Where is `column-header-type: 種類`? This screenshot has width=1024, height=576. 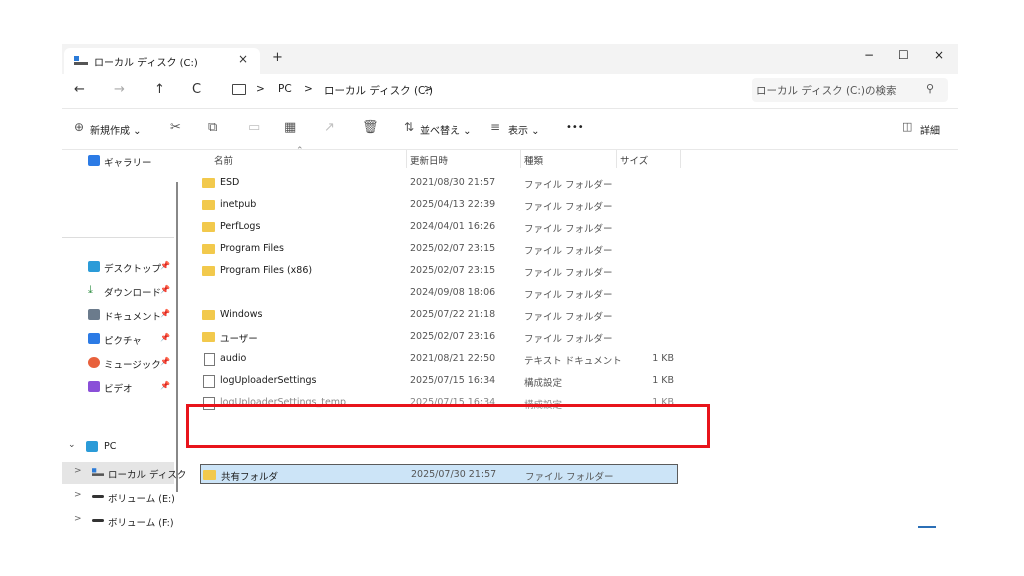
column-header-type: 種類 is located at coordinates (533, 160).